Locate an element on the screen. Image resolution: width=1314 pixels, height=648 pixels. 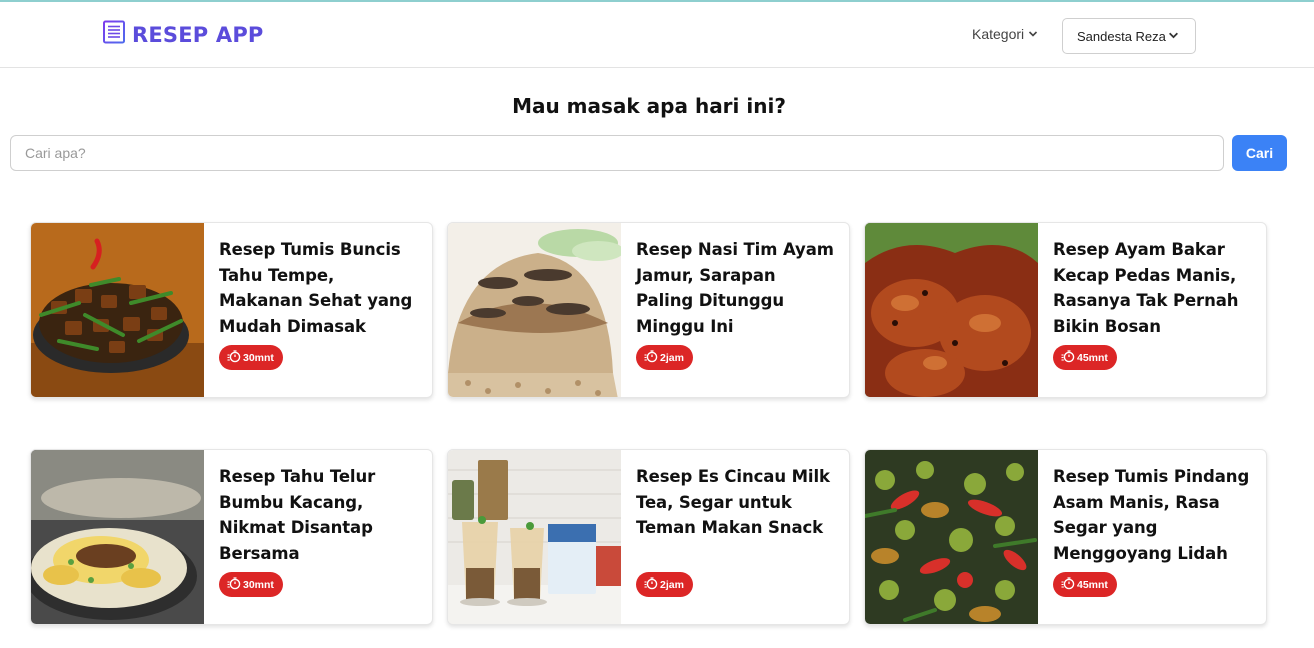
user-menu-button: Sandesta Reza is located at coordinates (1129, 36).